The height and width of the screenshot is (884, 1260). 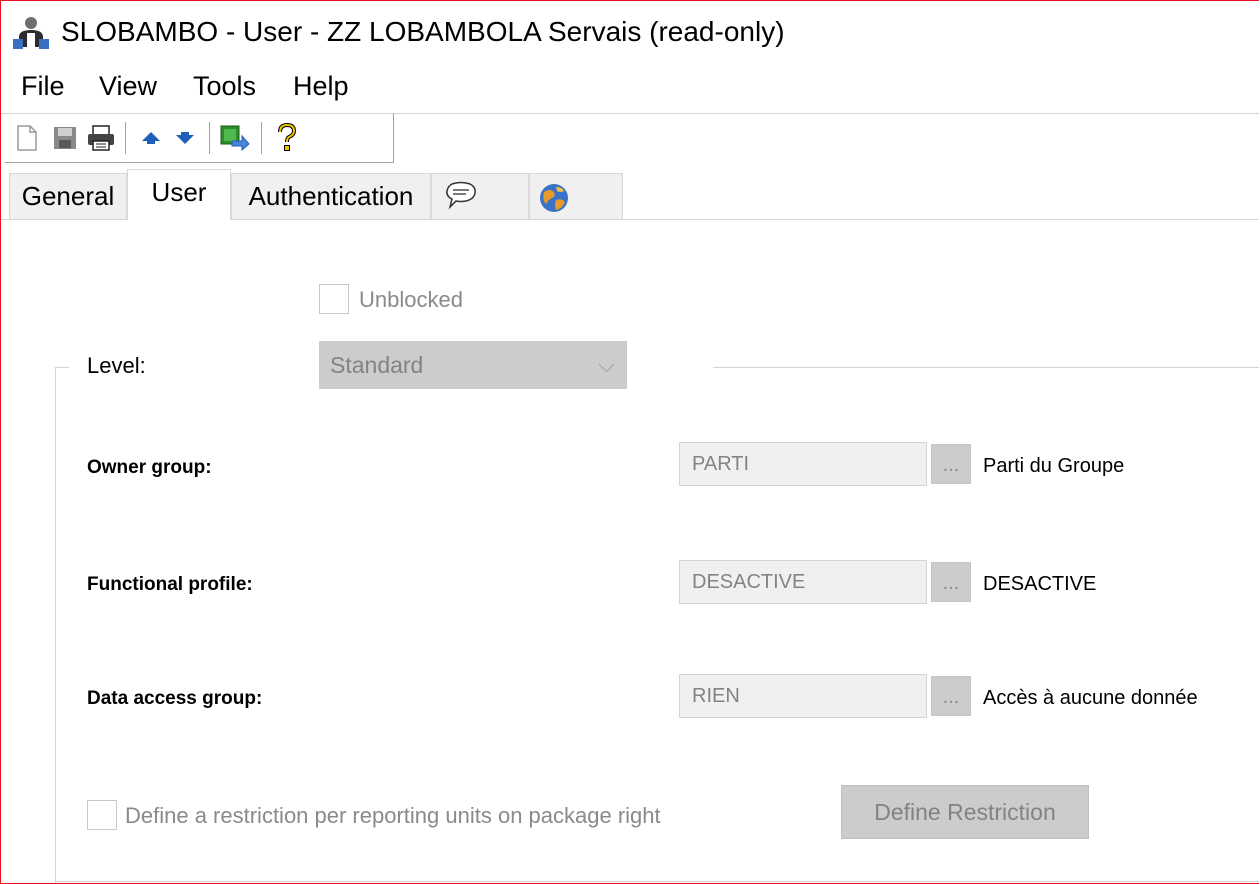 What do you see at coordinates (1040, 584) in the screenshot?
I see `functional-profile-description: DESACTIVE` at bounding box center [1040, 584].